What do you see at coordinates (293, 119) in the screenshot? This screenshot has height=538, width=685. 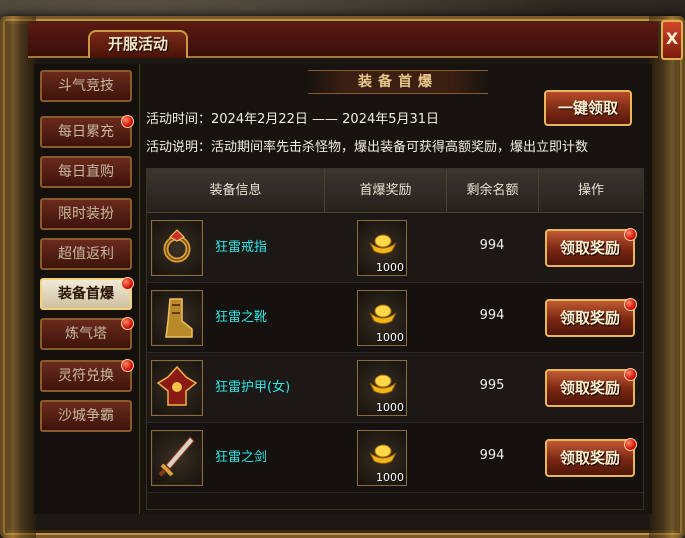 I see `activity-time: 活动时间：2024年2月22日 —— 2024年5月31日` at bounding box center [293, 119].